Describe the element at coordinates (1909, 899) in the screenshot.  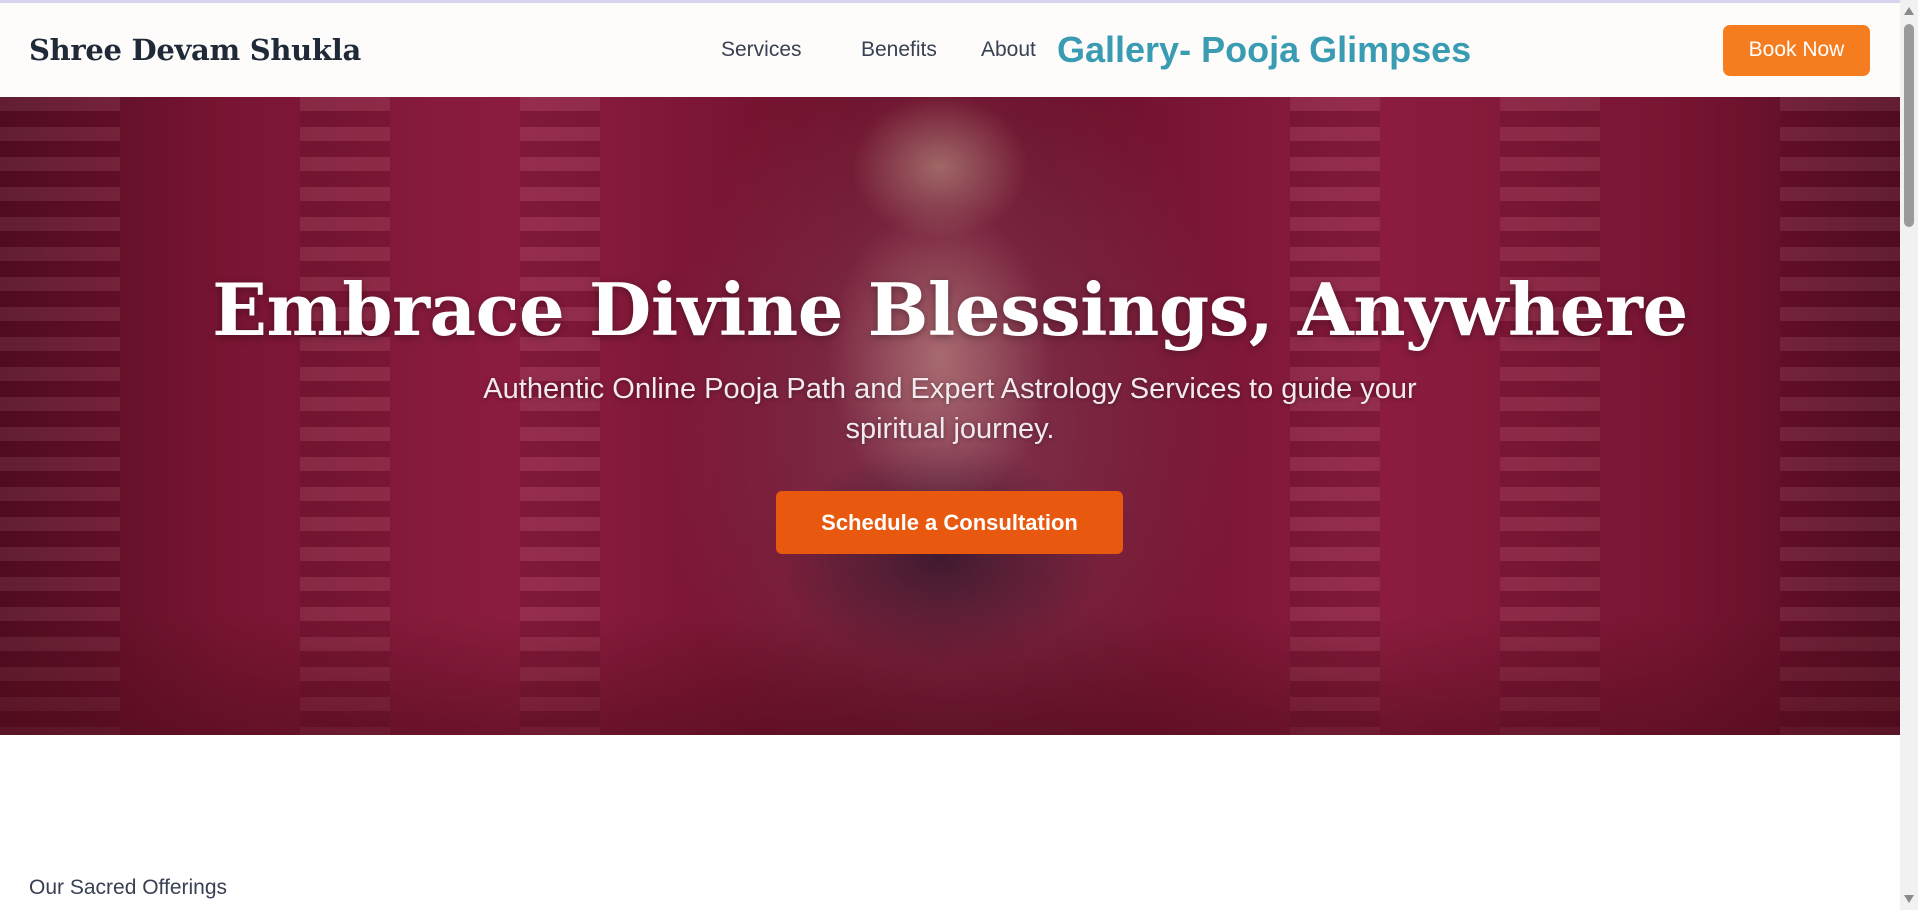
I see `scroll-down-arrow-icon` at that location.